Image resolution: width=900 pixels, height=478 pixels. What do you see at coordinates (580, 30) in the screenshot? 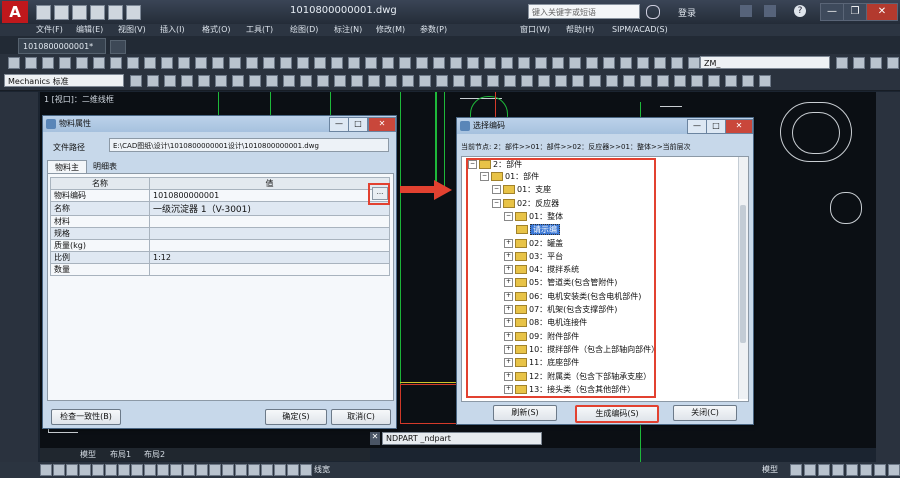
I see `menu-help: 帮助(H)` at bounding box center [580, 30].